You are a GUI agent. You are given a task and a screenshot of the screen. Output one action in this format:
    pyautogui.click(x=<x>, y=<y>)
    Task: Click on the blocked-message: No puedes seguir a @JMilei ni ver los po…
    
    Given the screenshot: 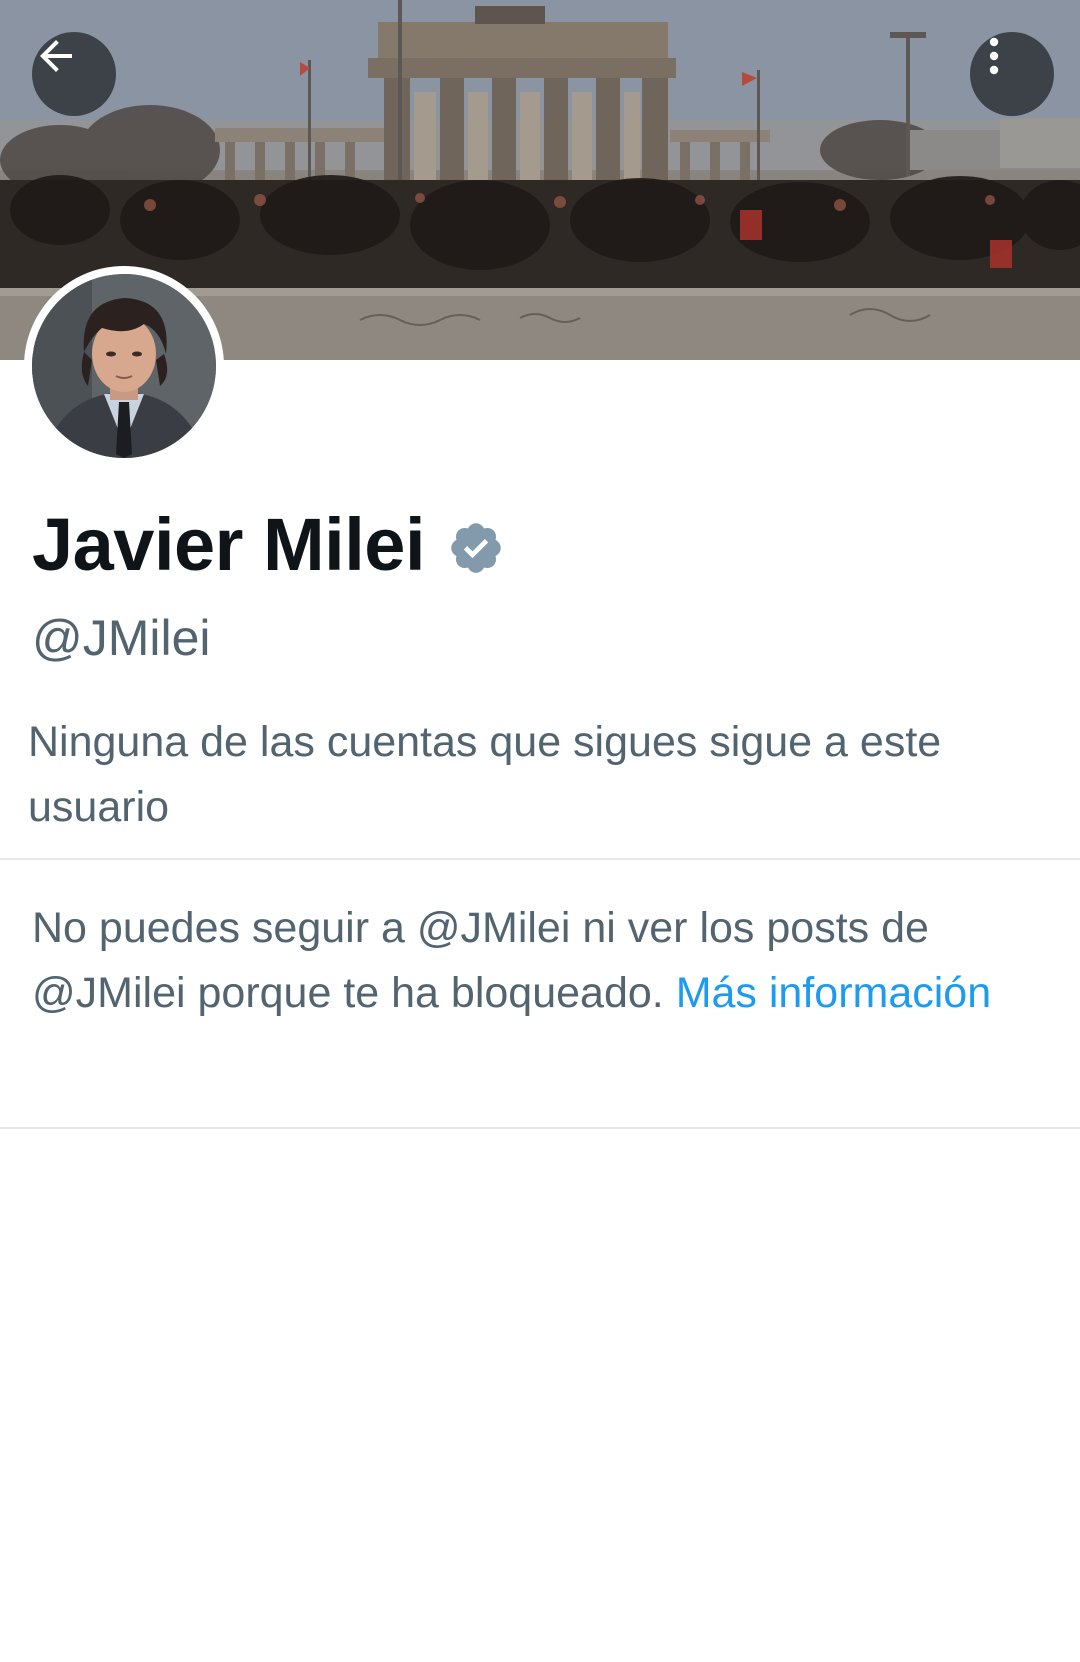 What is the action you would take?
    pyautogui.click(x=532, y=961)
    